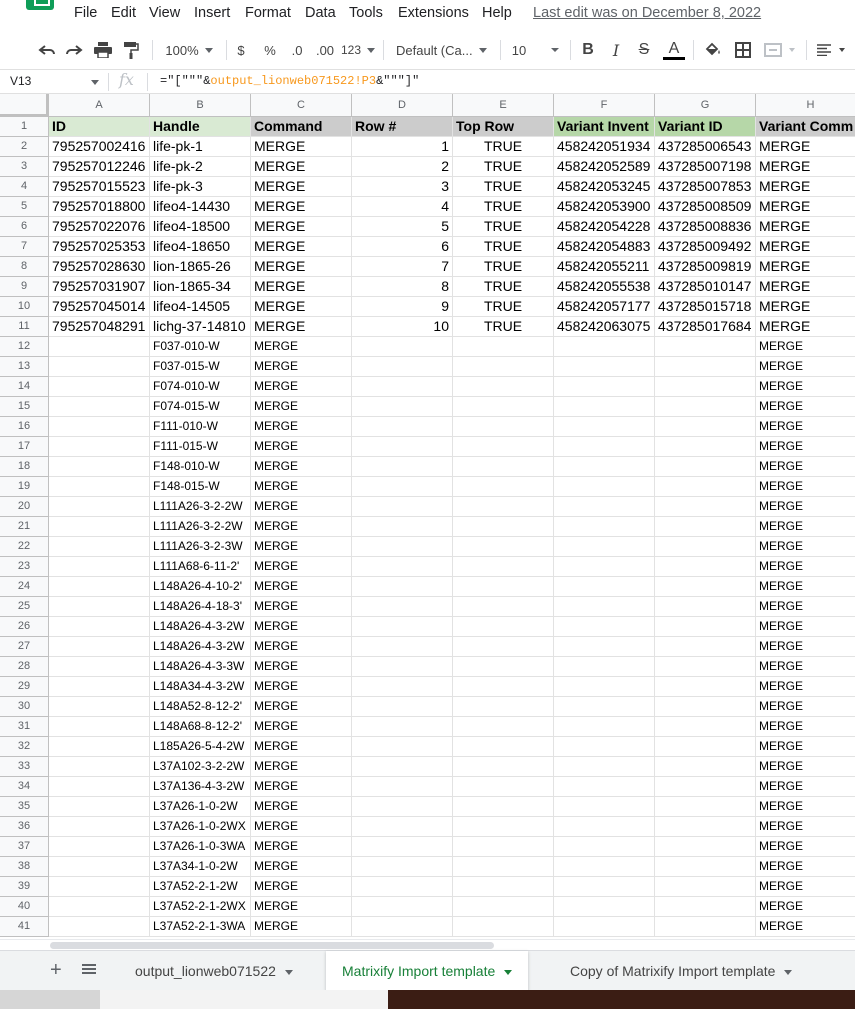 Image resolution: width=855 pixels, height=1009 pixels. Describe the element at coordinates (402, 247) in the screenshot. I see `table-cell: 6` at that location.